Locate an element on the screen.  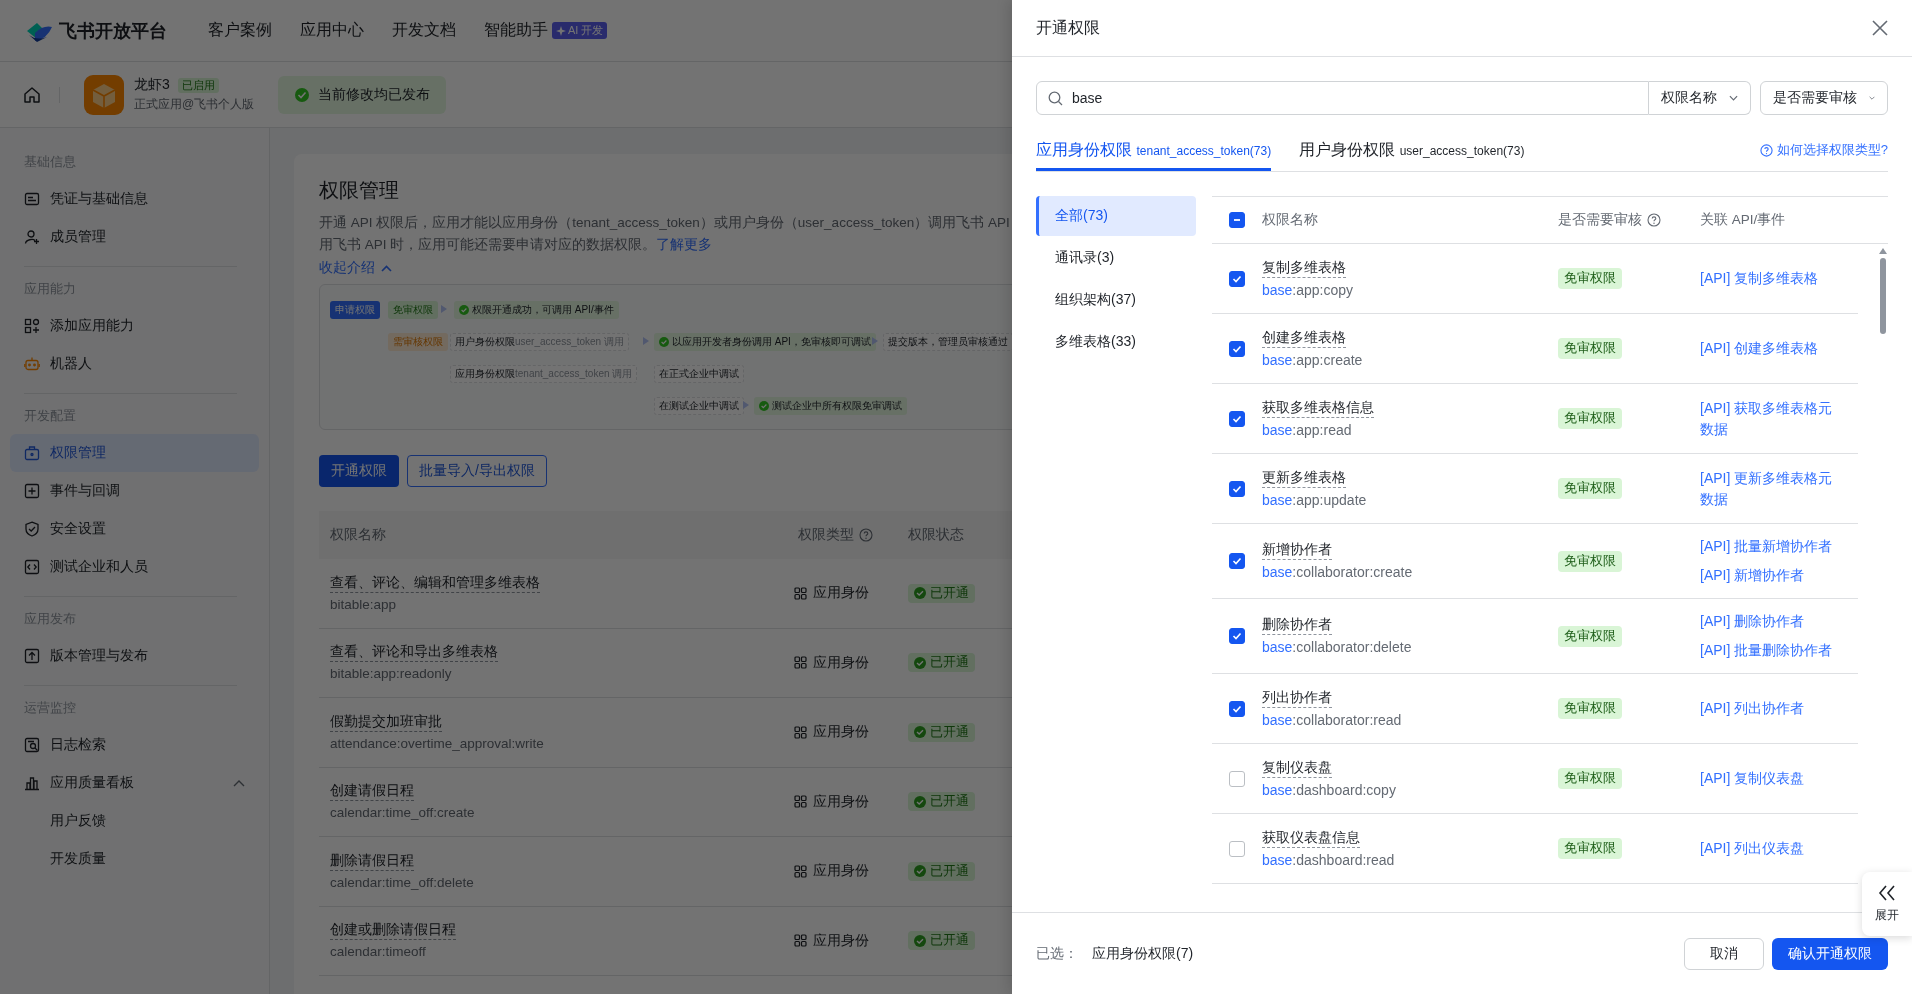
api-link: [API] 复制多维表格 is located at coordinates (1770, 278).